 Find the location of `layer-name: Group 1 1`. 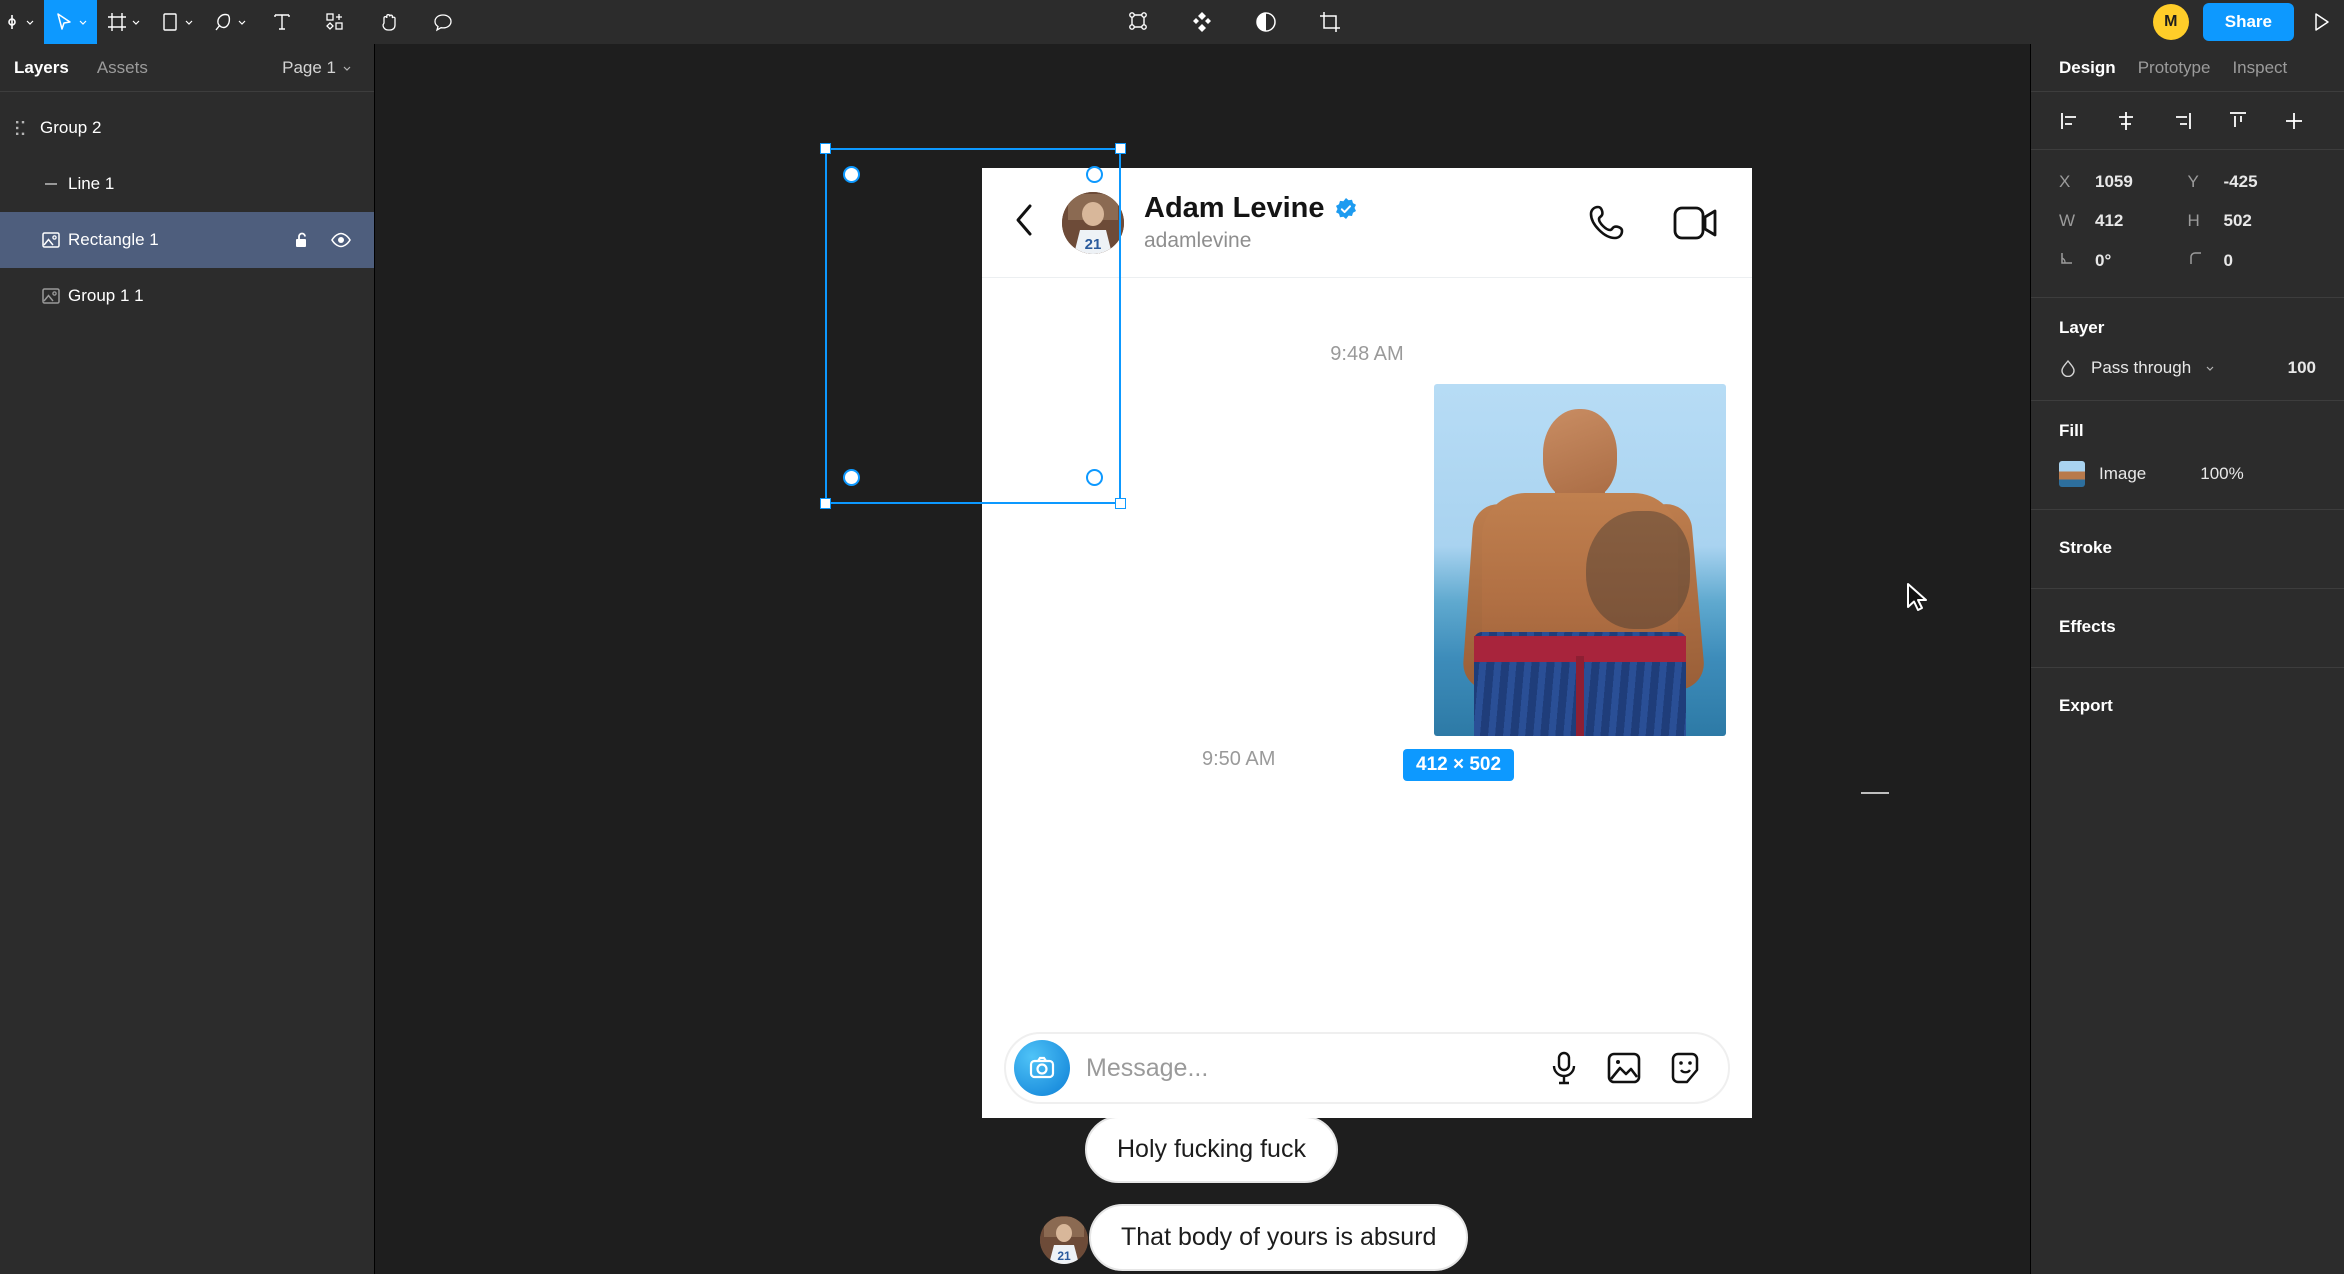

layer-name: Group 1 1 is located at coordinates (106, 295).